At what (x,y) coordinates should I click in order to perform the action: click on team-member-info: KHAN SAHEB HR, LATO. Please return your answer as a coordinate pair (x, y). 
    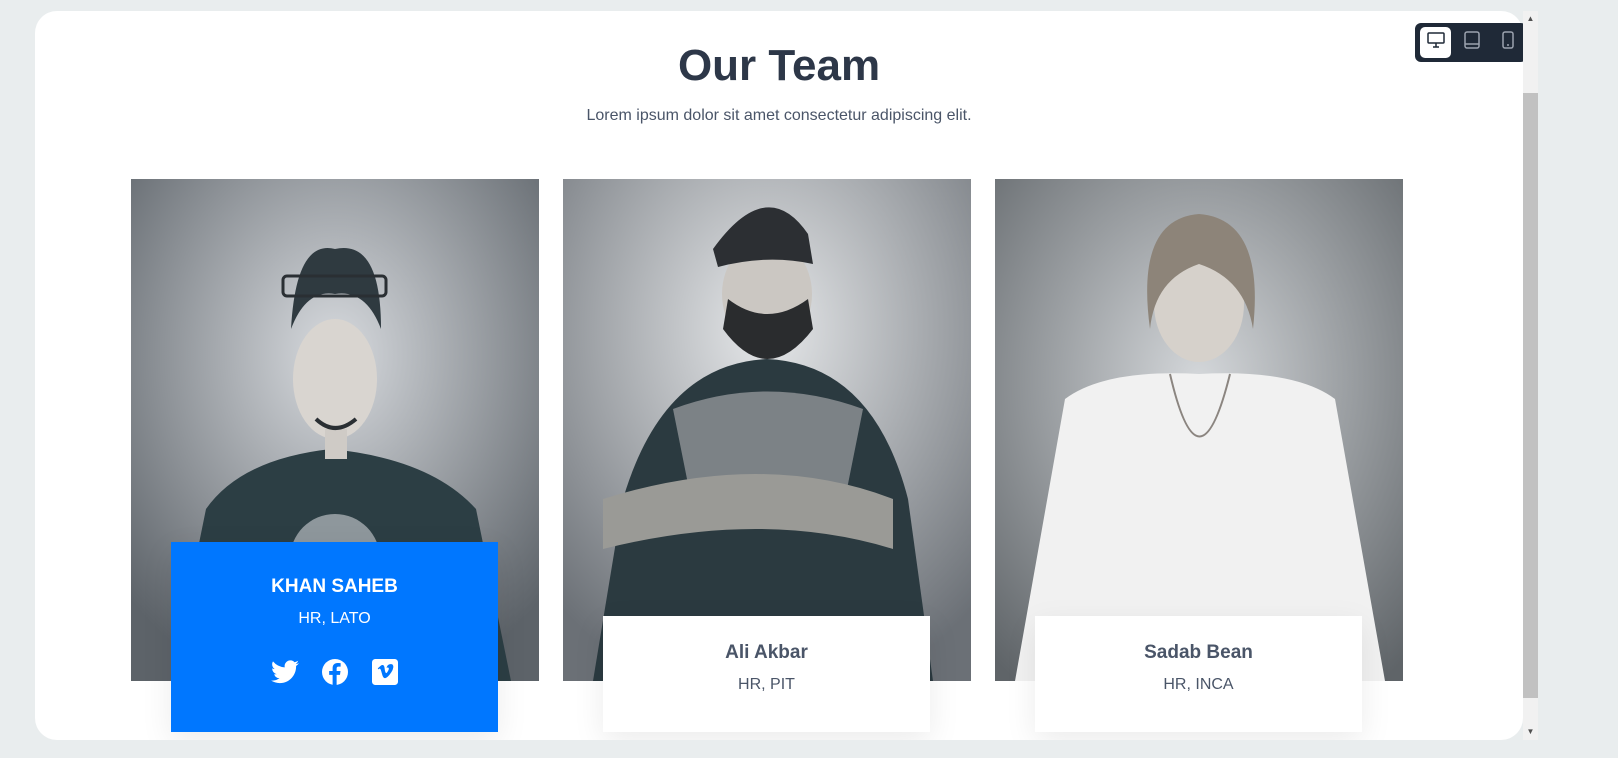
    Looking at the image, I should click on (334, 637).